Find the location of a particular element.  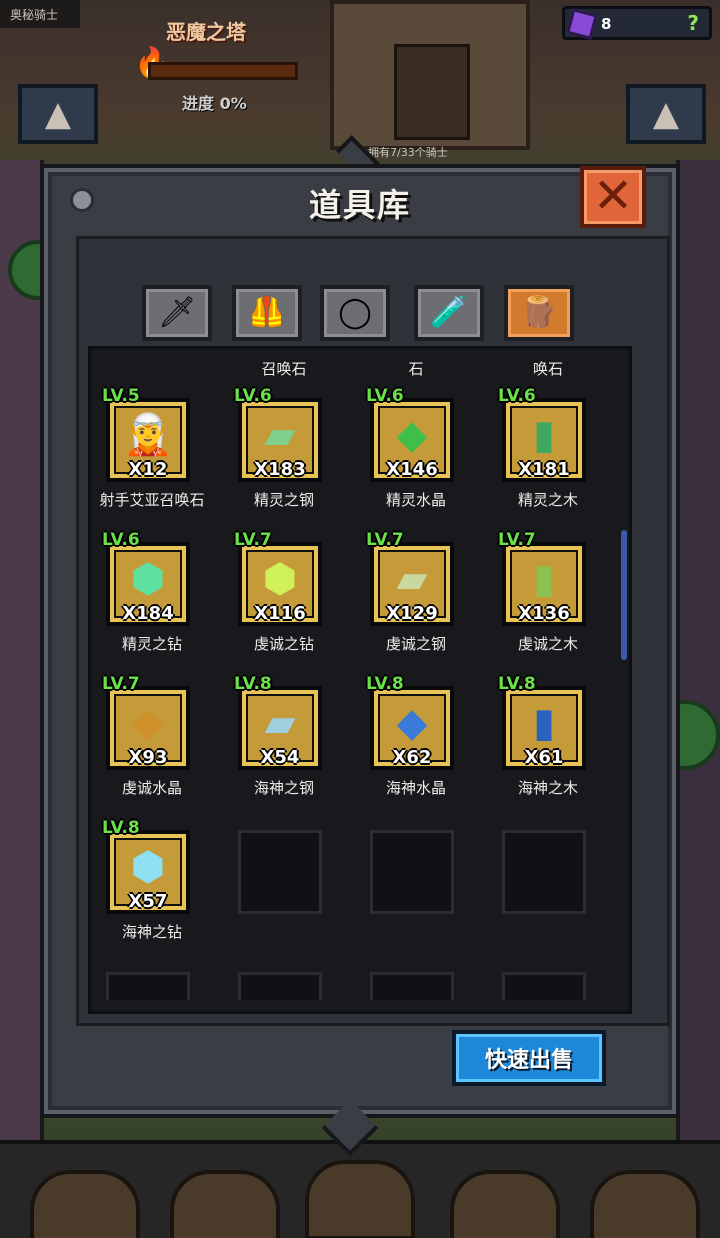

item-name: 射手艾亚召唤石 is located at coordinates (152, 500).